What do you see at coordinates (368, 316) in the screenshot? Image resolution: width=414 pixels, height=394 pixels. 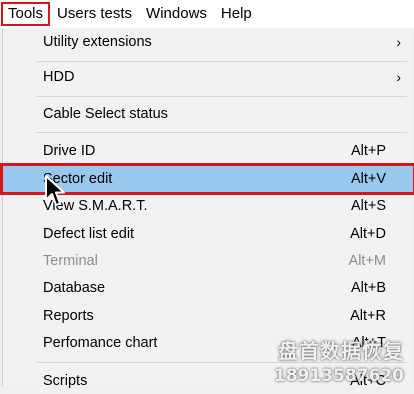 I see `menu-item-shortcut: Alt+R` at bounding box center [368, 316].